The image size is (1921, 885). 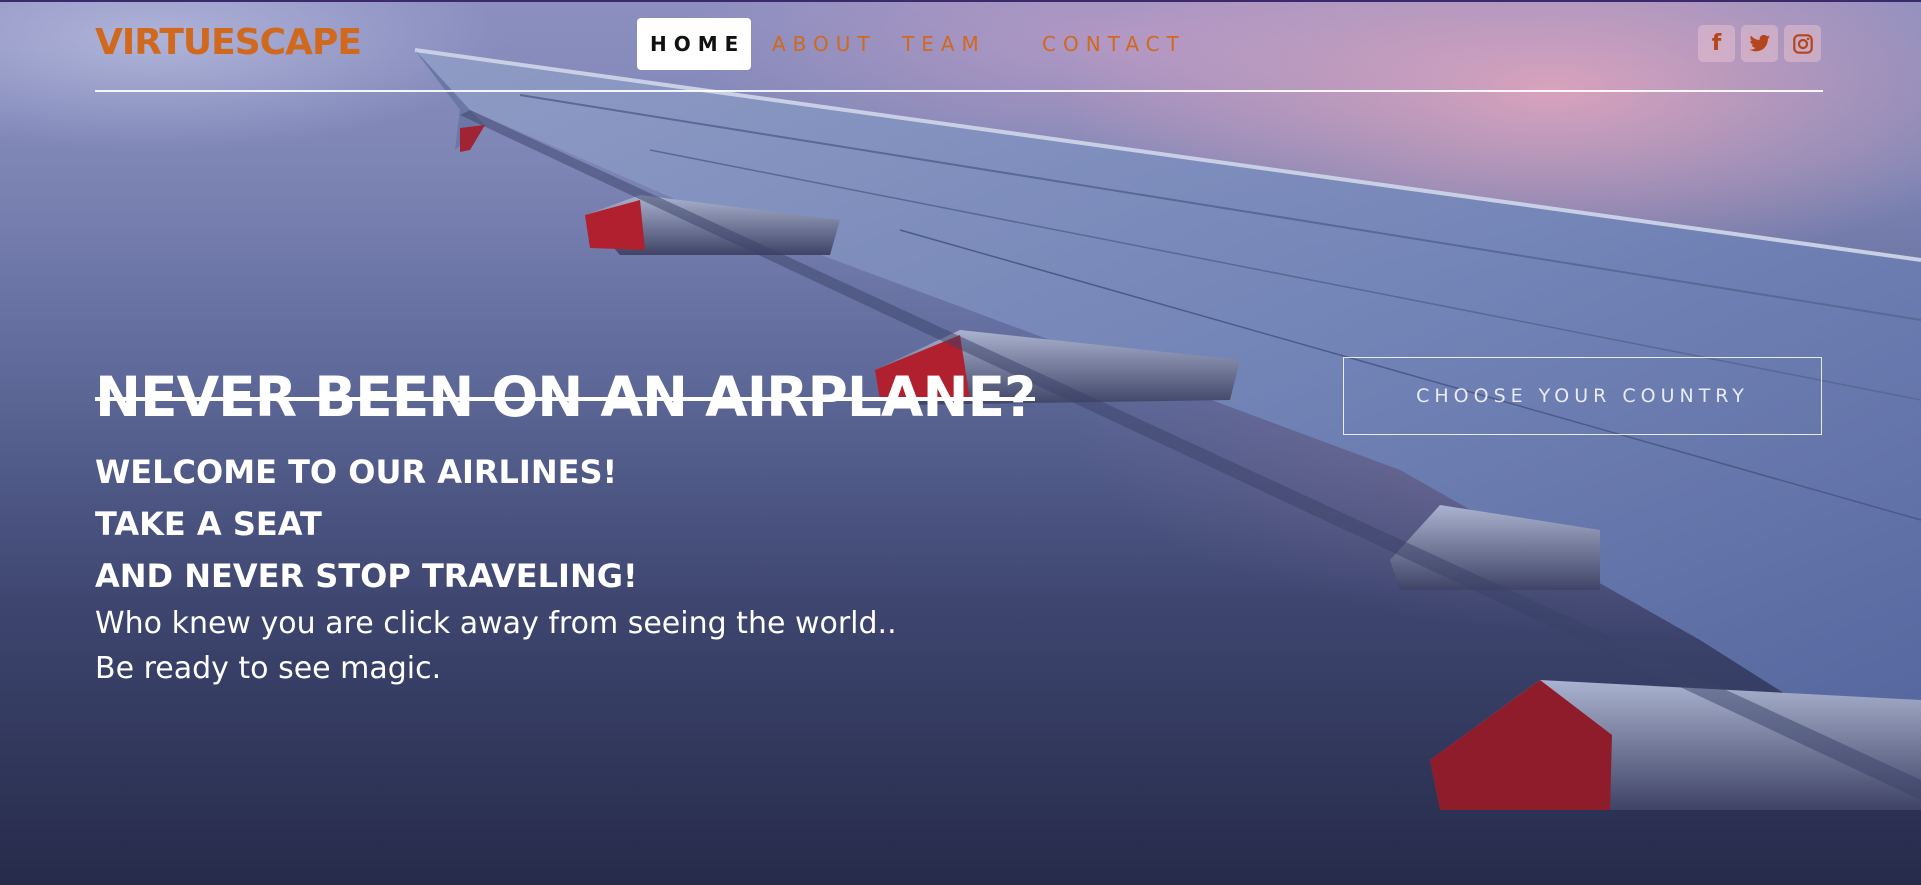 I want to click on hero-line-welcome: WELCOME TO OUR AIRLINES!, so click(x=356, y=472).